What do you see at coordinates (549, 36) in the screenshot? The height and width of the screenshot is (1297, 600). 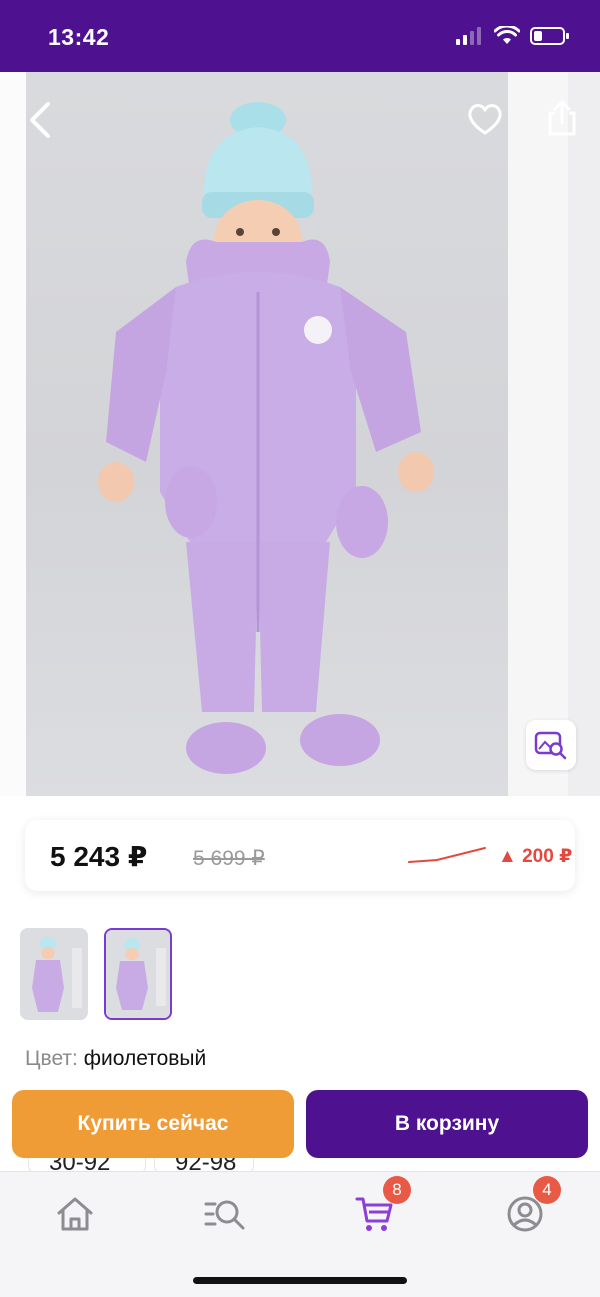 I see `battery-icon` at bounding box center [549, 36].